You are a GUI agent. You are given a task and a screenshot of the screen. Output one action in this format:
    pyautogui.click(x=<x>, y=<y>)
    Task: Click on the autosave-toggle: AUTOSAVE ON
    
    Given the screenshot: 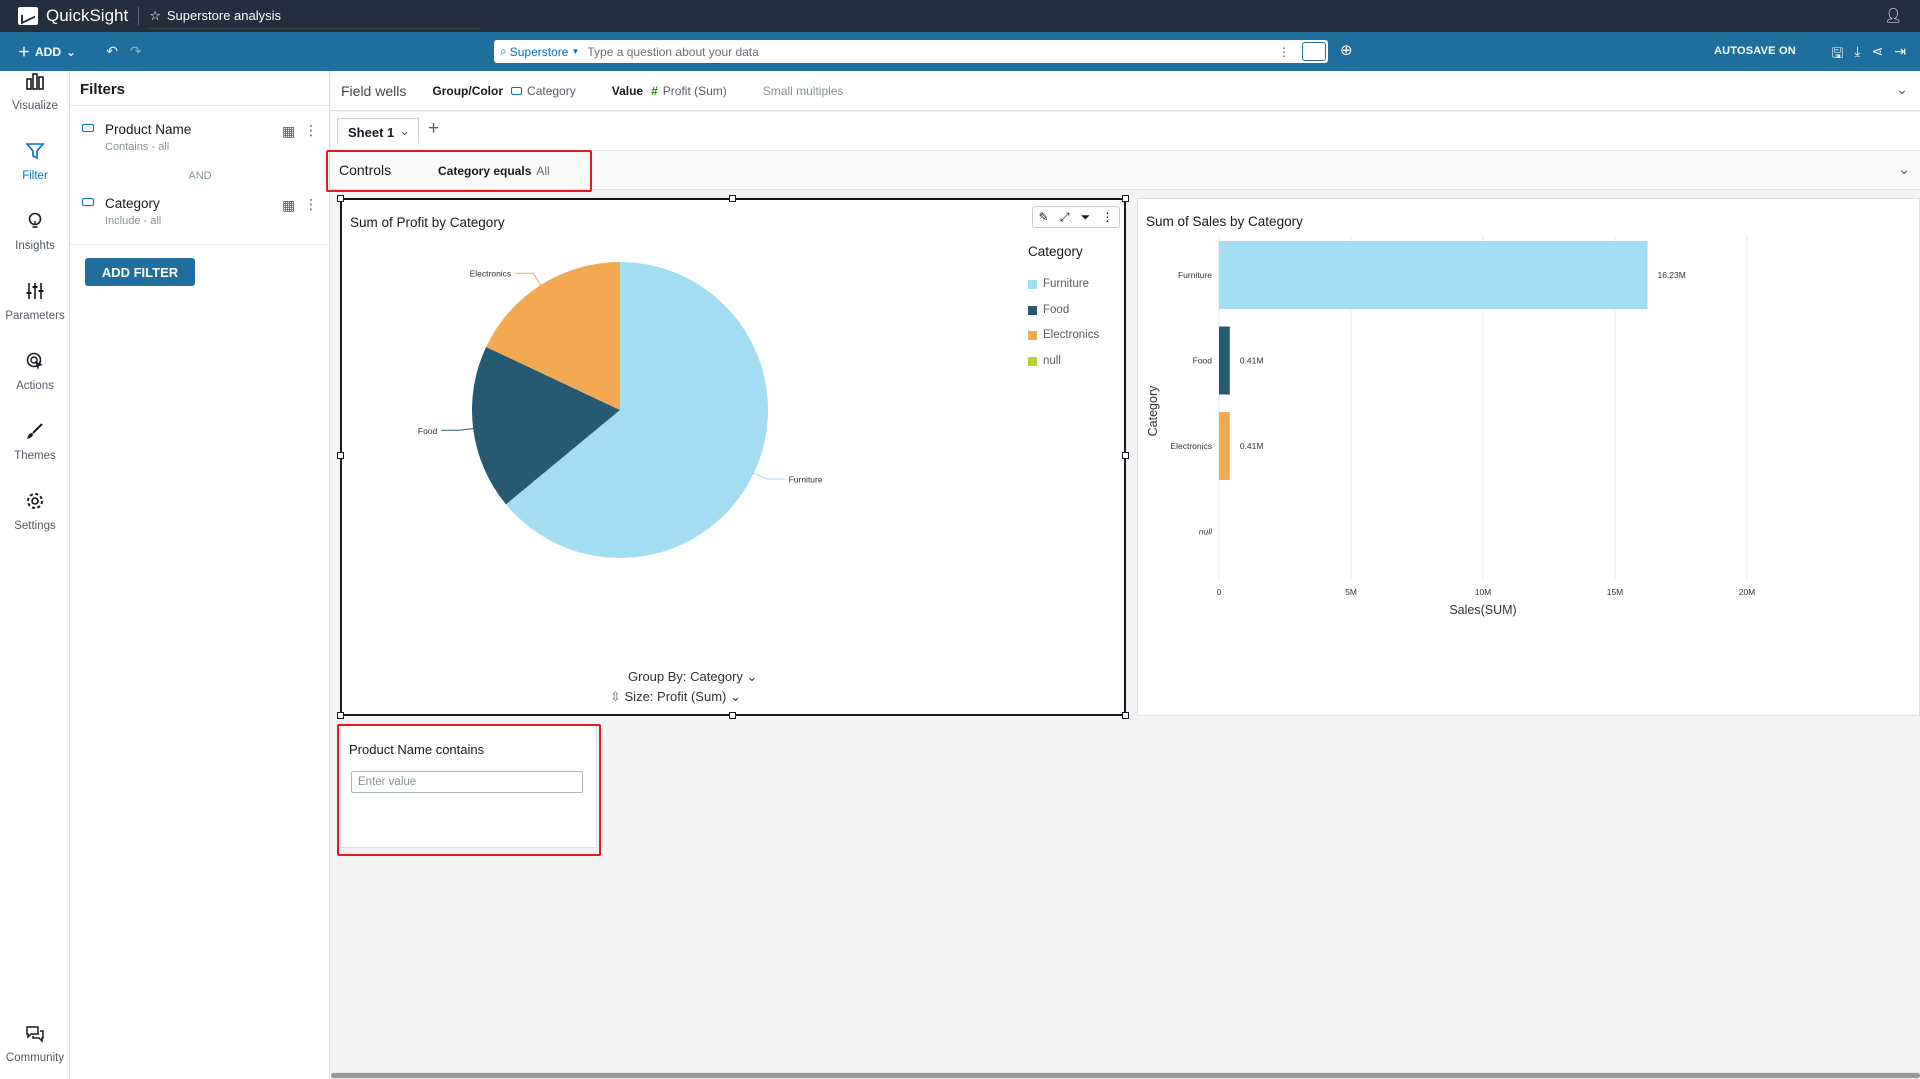 What is the action you would take?
    pyautogui.click(x=1755, y=51)
    